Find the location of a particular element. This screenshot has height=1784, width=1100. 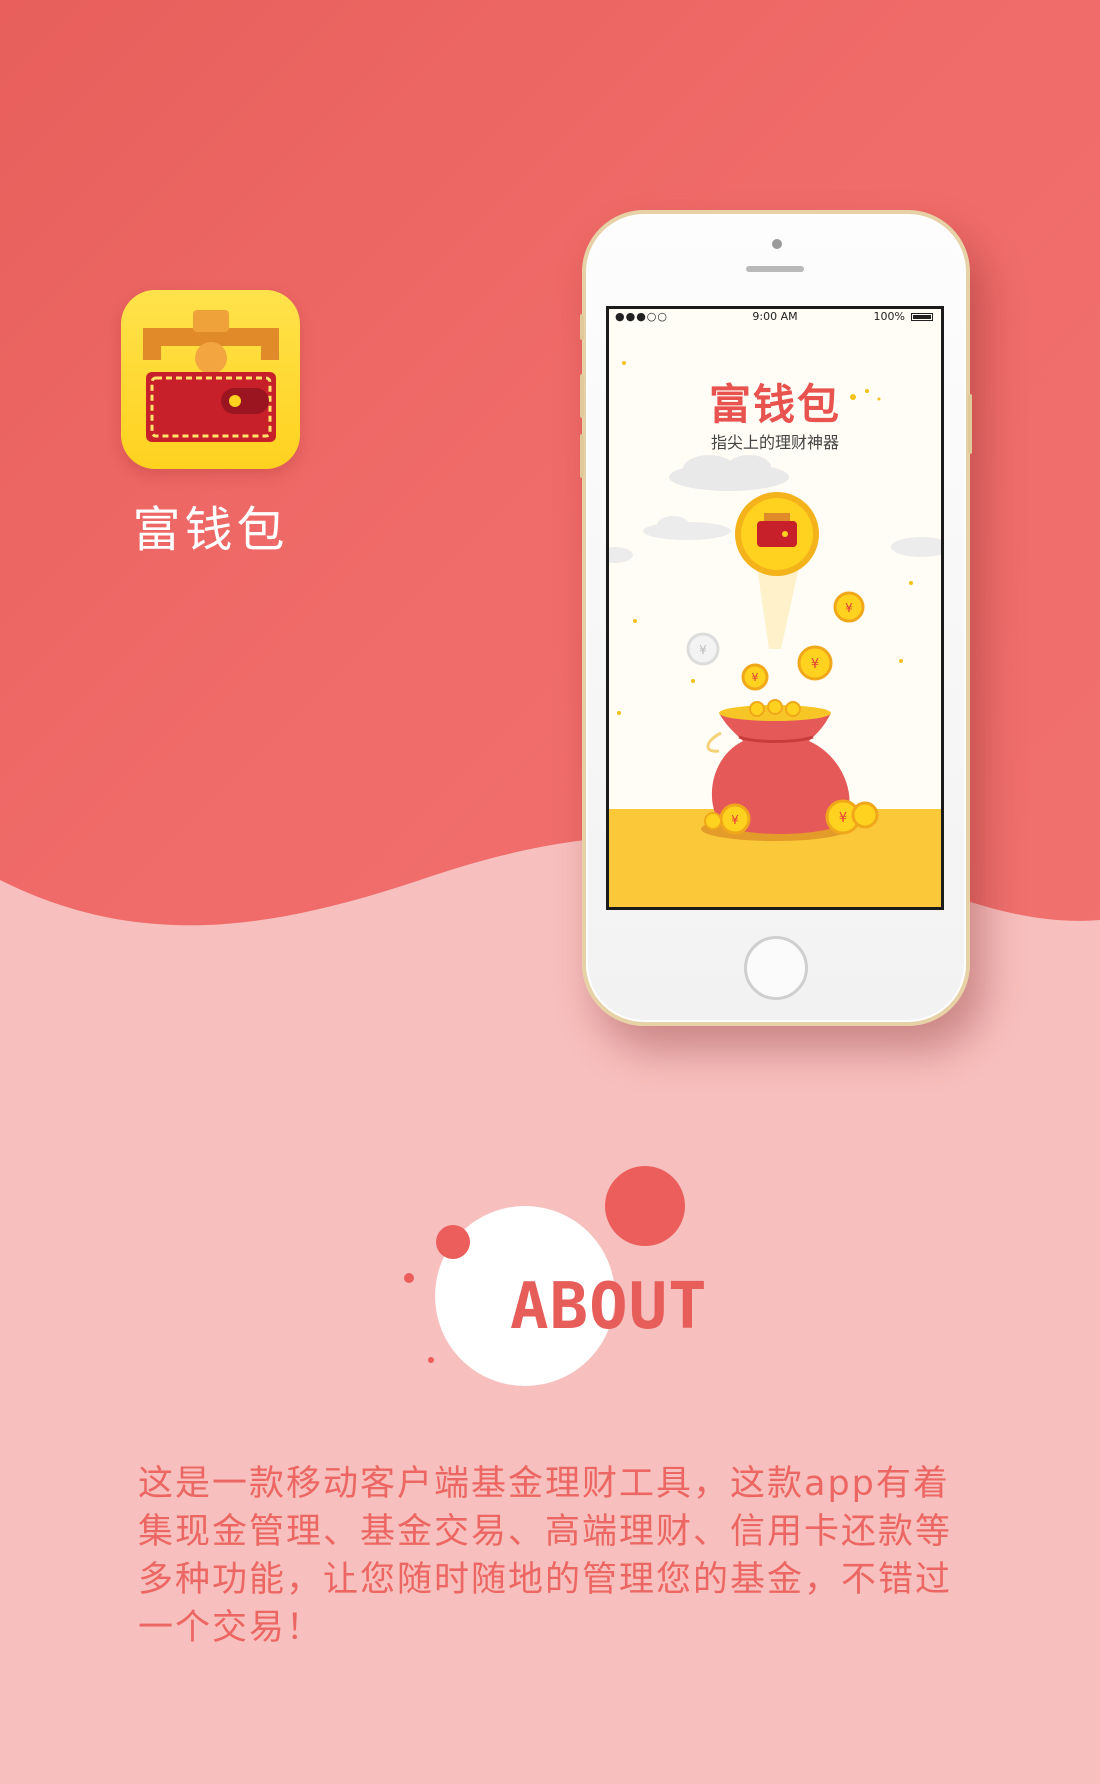

mute-switch is located at coordinates (582, 327).